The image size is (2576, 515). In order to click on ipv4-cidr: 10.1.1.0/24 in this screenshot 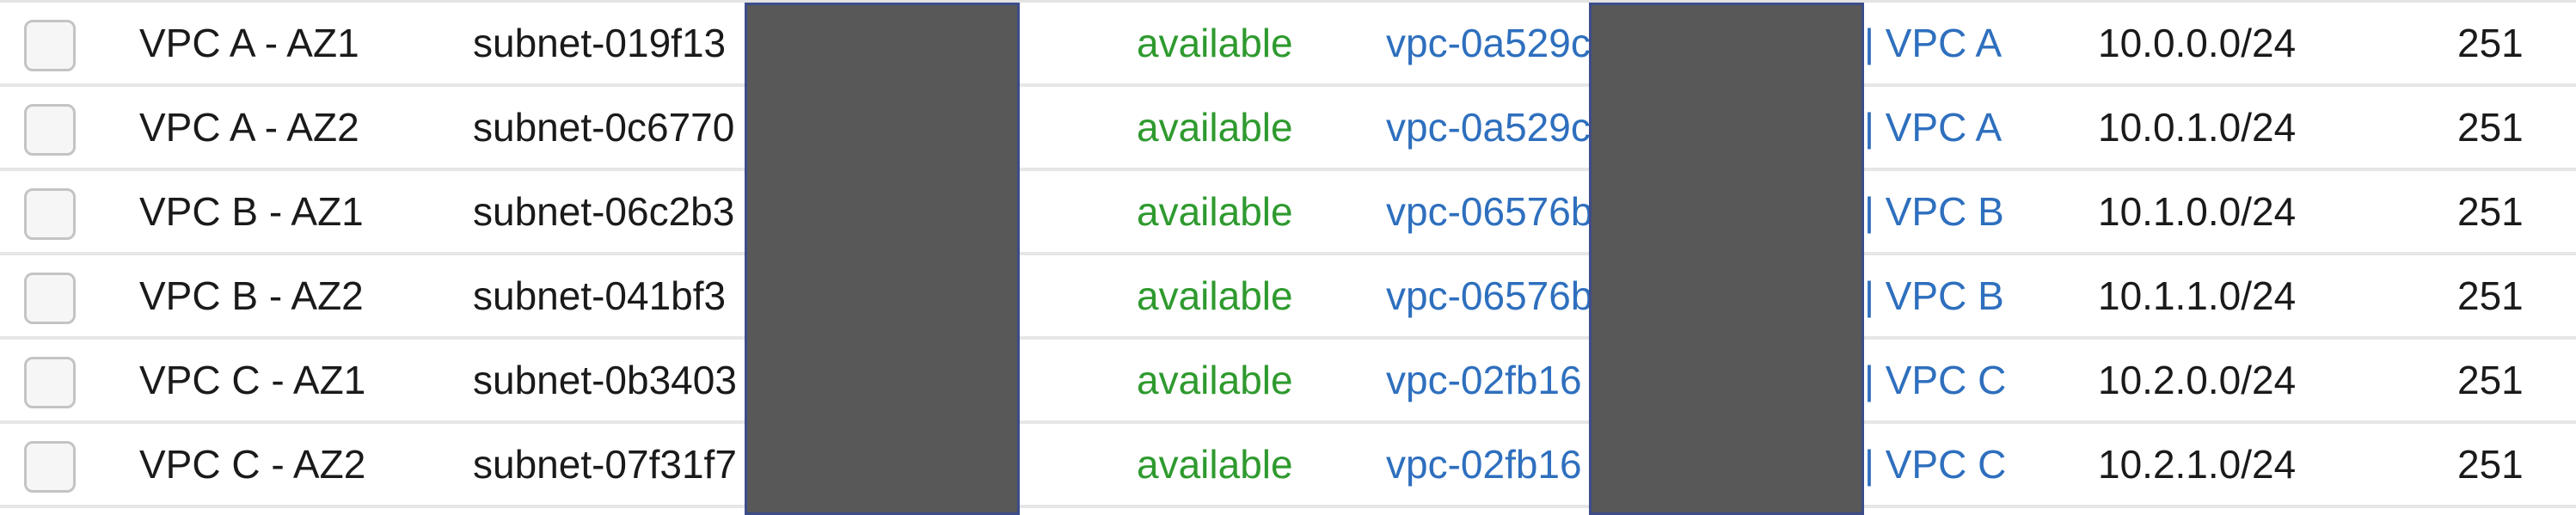, I will do `click(2197, 295)`.